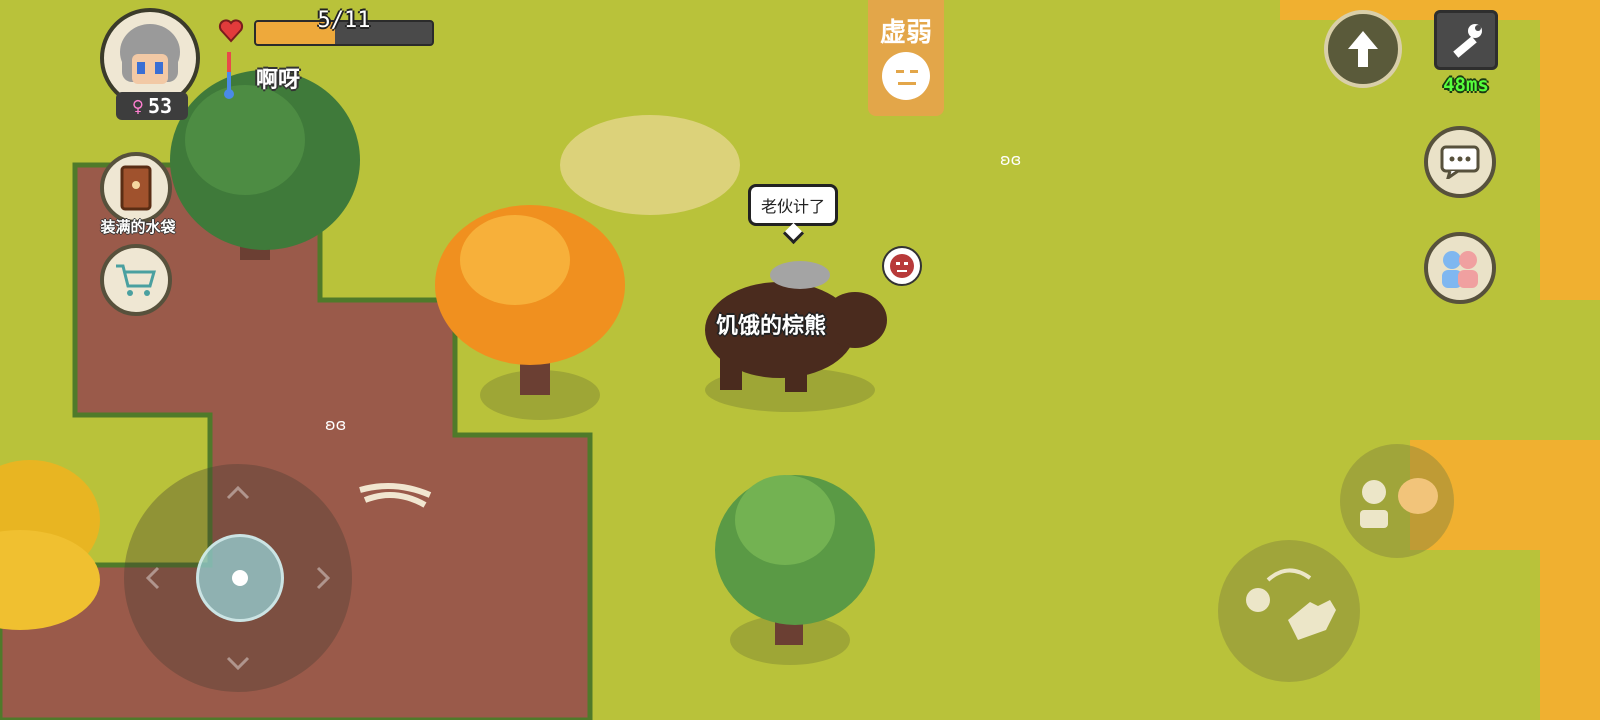 This screenshot has height=720, width=1600. I want to click on joystick-knob, so click(240, 578).